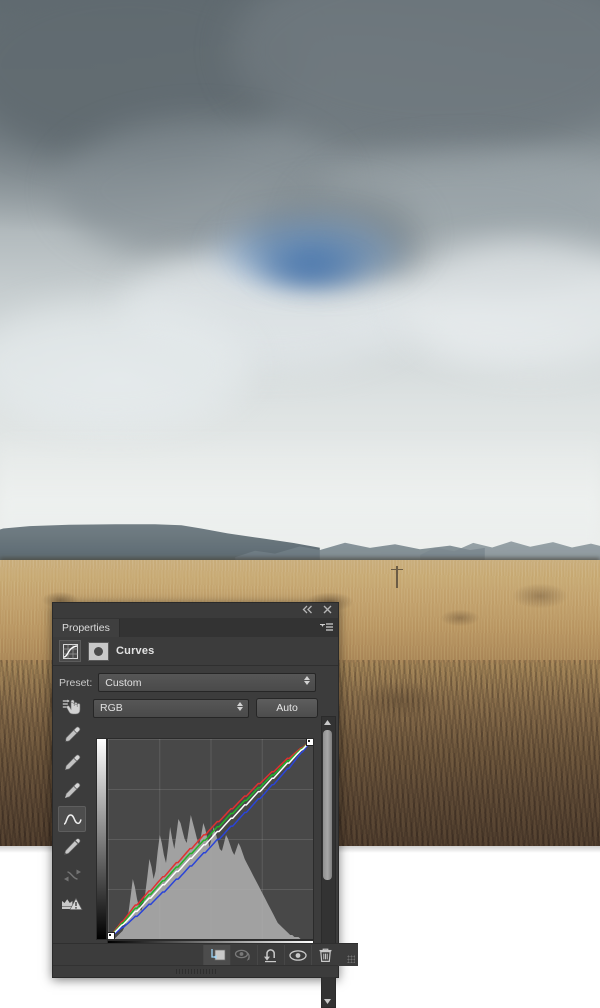 The height and width of the screenshot is (1008, 600). I want to click on channel-select: RGB, so click(171, 708).